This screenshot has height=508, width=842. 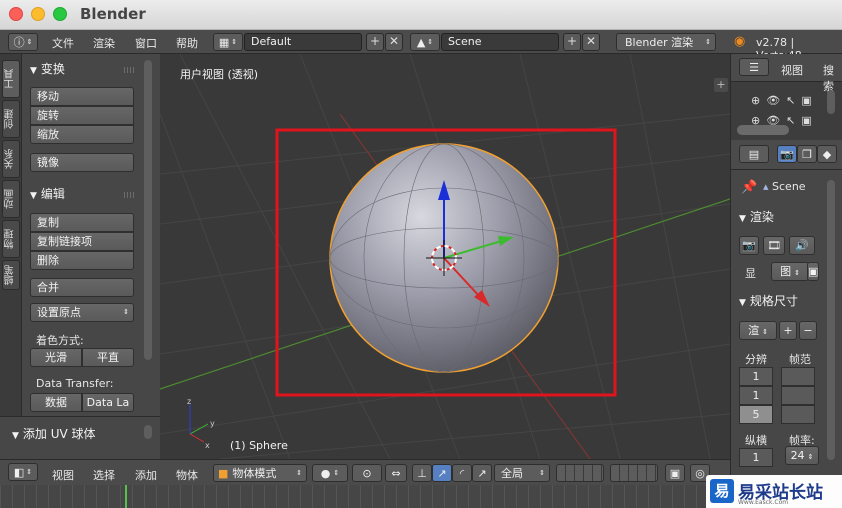 What do you see at coordinates (396, 473) in the screenshot?
I see `manipulator-toggle: ⇔` at bounding box center [396, 473].